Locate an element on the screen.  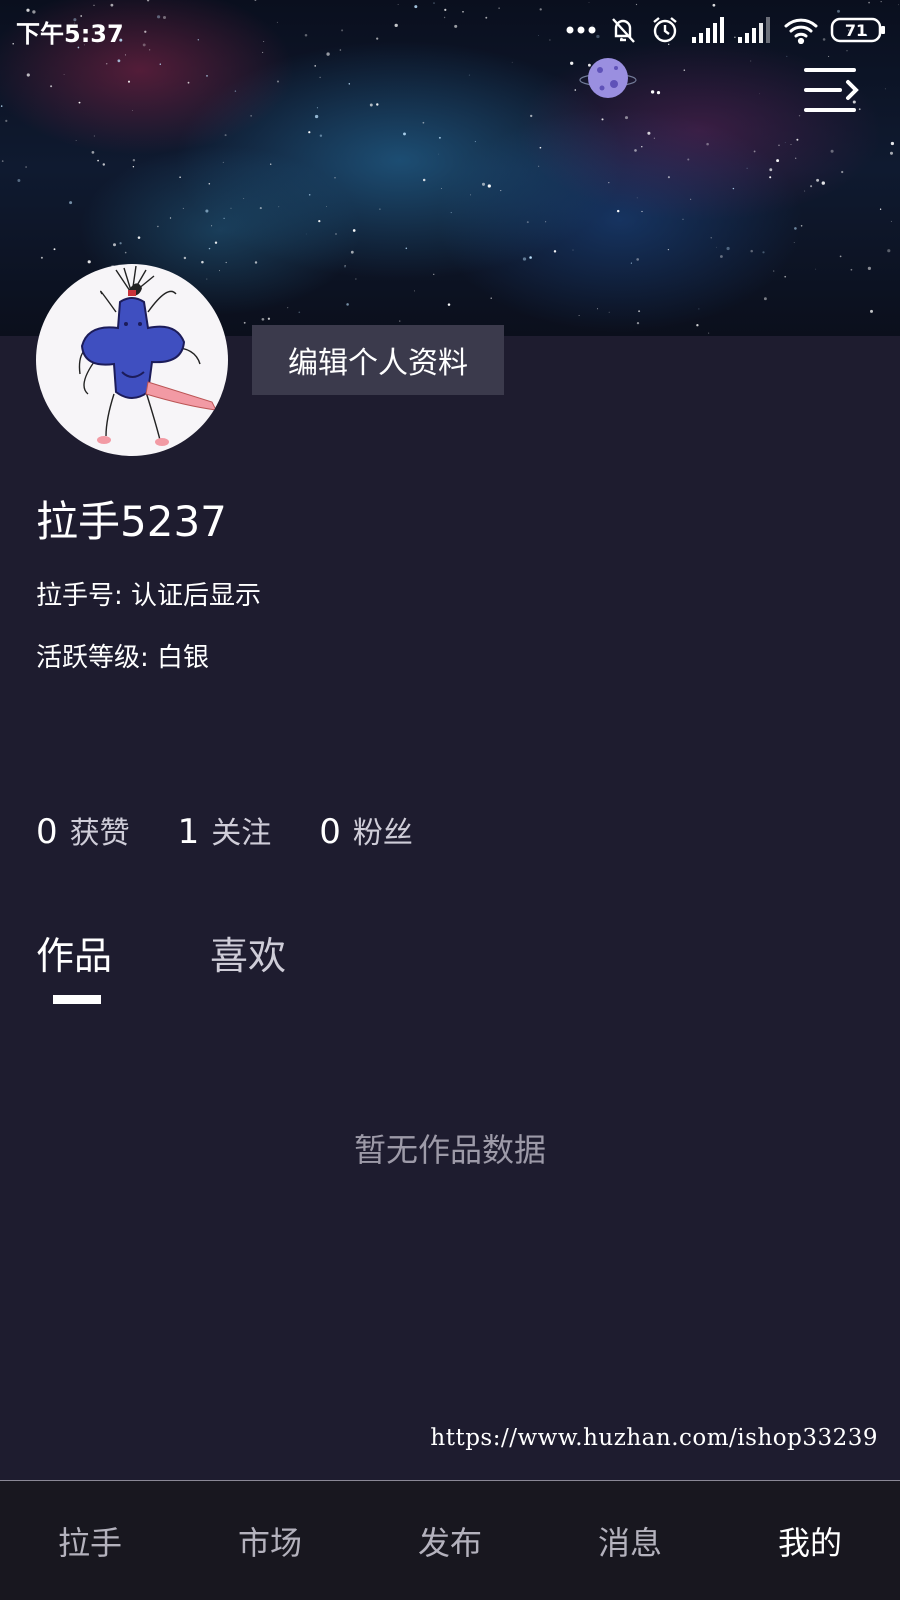
battery-icon: 71 is located at coordinates (858, 30).